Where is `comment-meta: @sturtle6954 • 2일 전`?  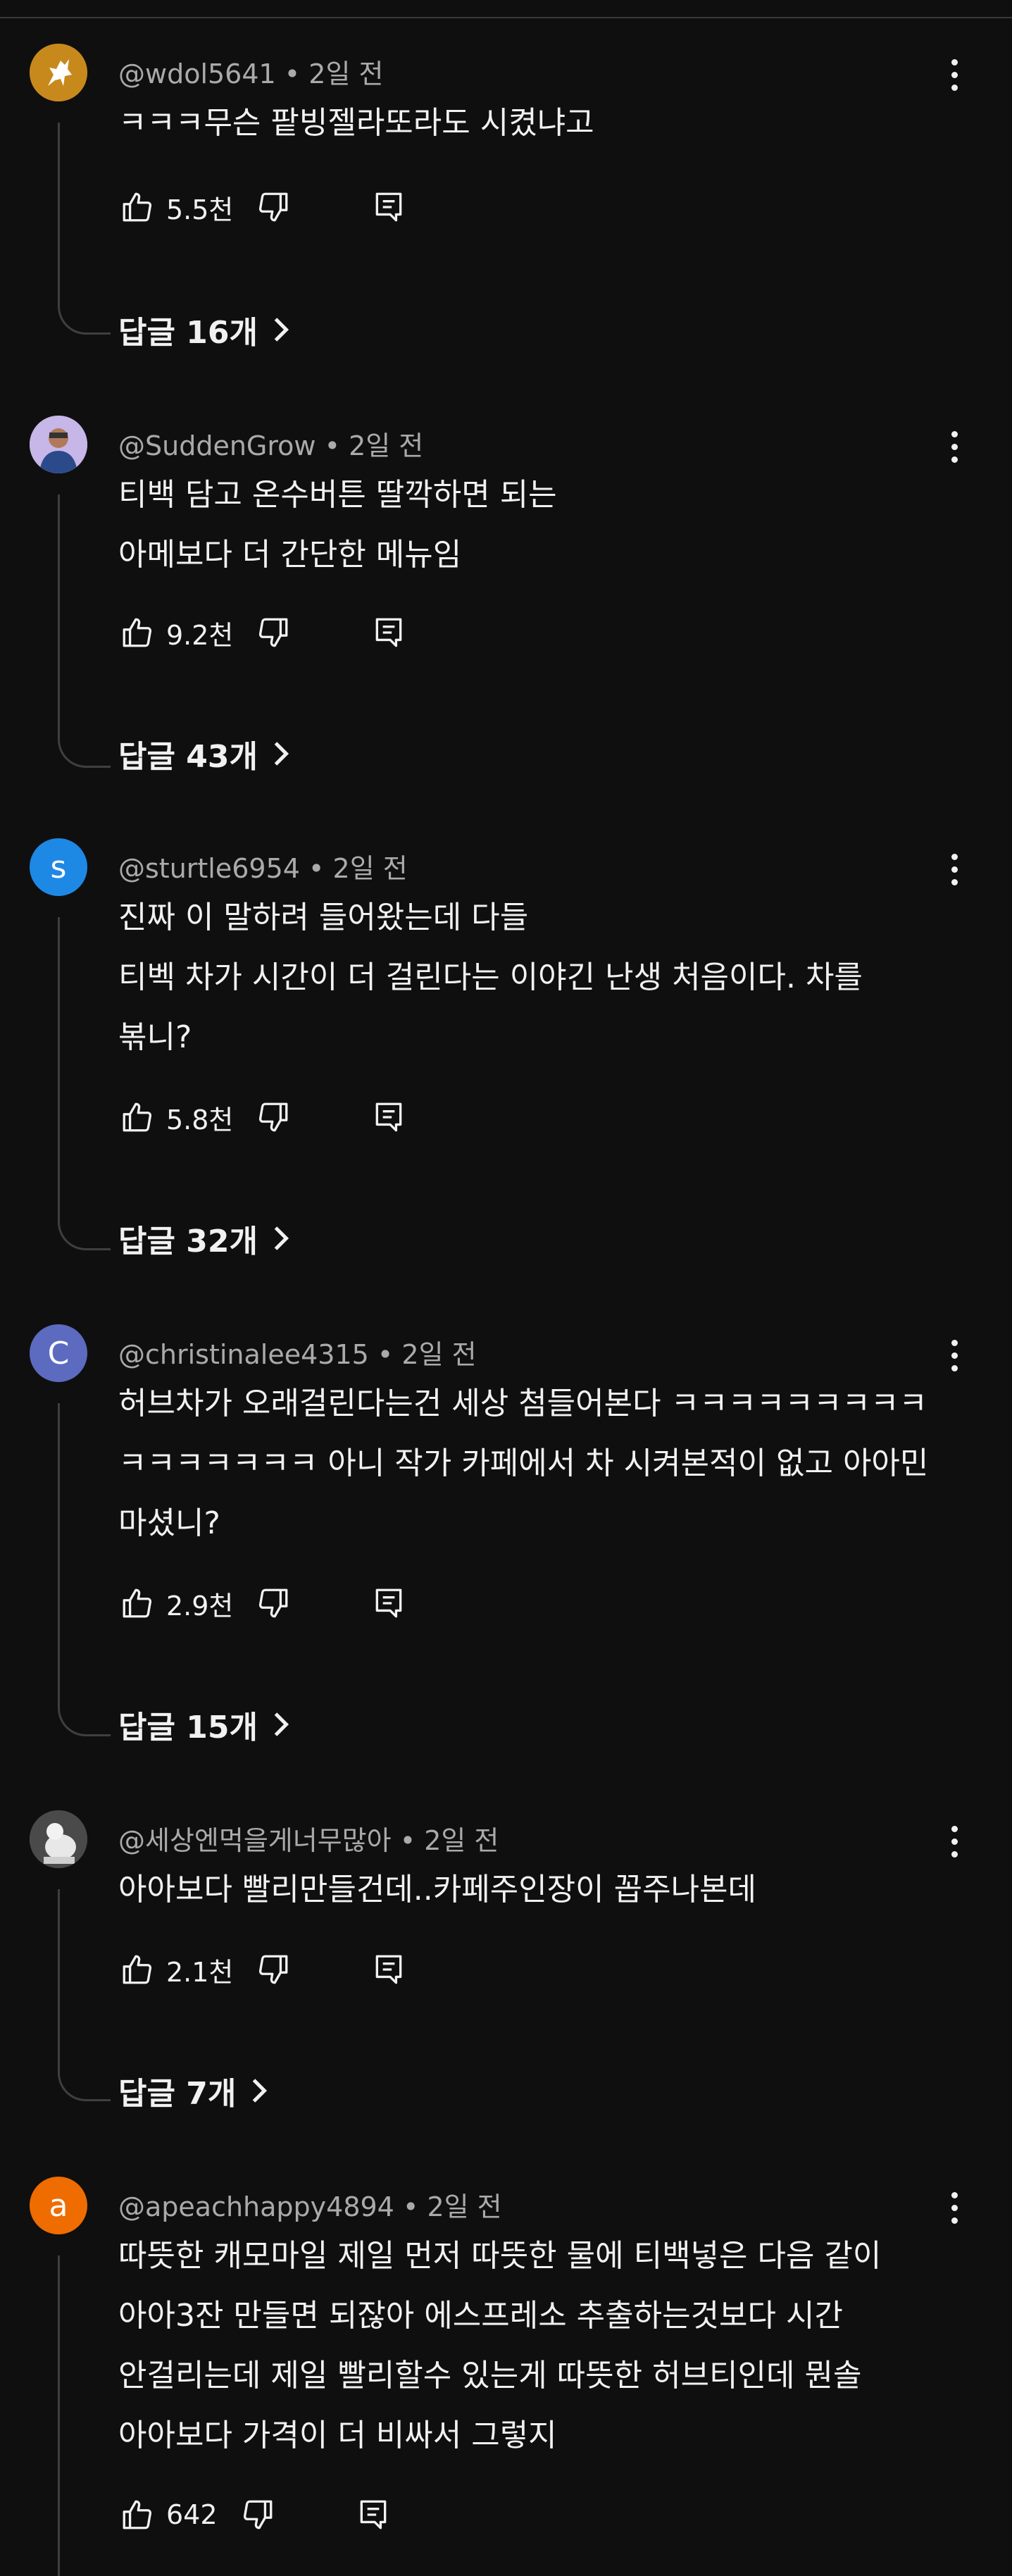
comment-meta: @sturtle6954 • 2일 전 is located at coordinates (263, 868).